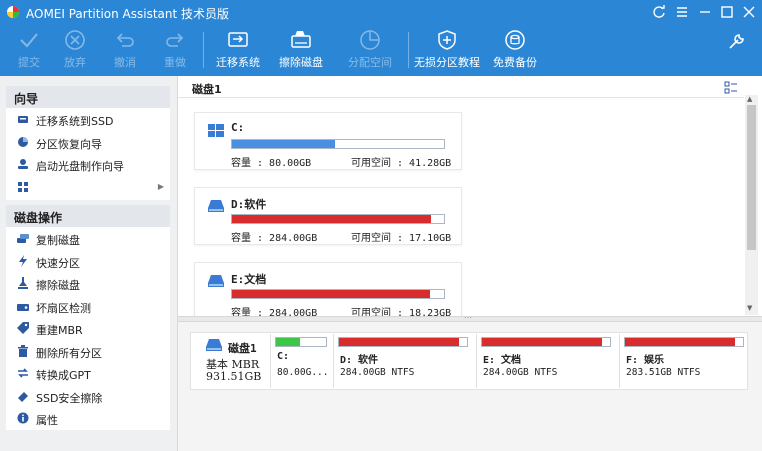 The width and height of the screenshot is (762, 451). I want to click on disk-list-scrollbar: ▲ ▼, so click(751, 205).